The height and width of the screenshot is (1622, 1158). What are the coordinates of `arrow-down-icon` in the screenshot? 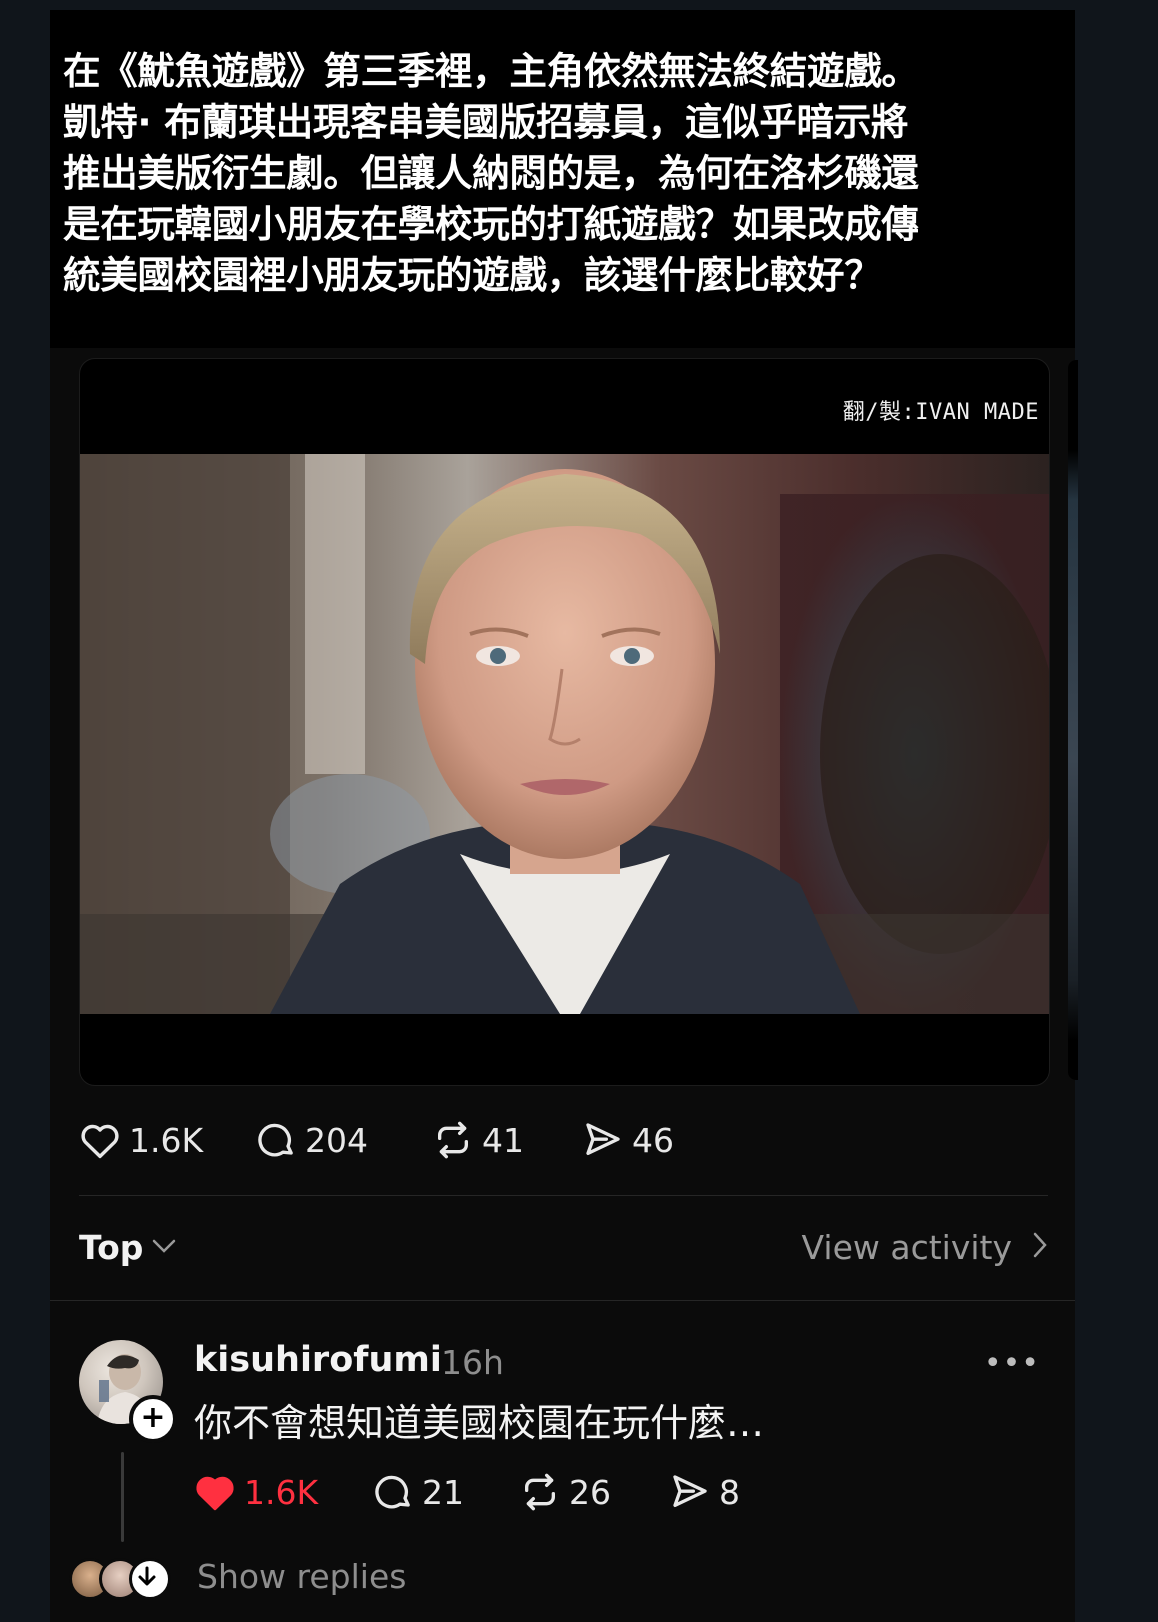 It's located at (150, 1579).